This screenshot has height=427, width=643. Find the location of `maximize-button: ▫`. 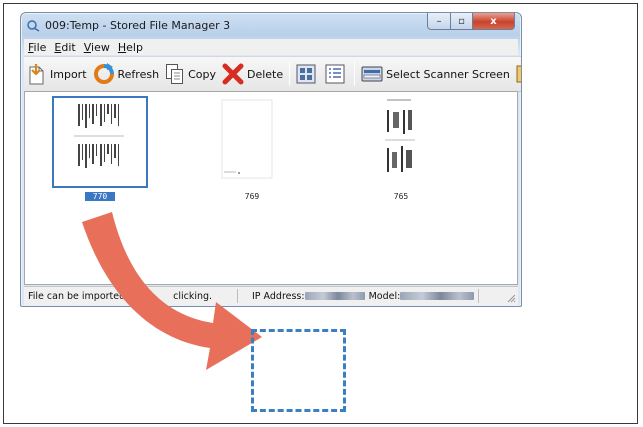

maximize-button: ▫ is located at coordinates (462, 21).